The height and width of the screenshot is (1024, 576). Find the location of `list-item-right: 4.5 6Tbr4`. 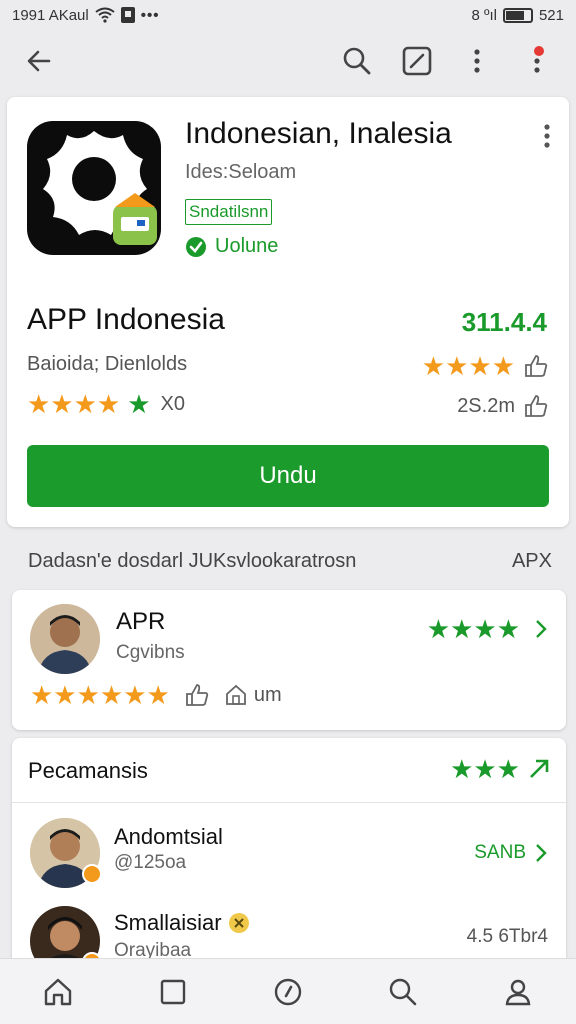

list-item-right: 4.5 6Tbr4 is located at coordinates (507, 937).